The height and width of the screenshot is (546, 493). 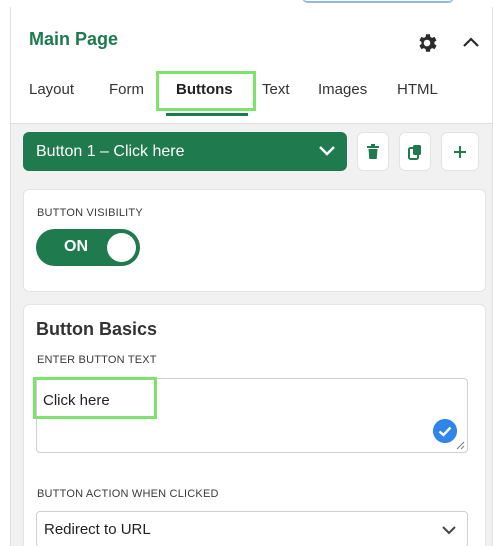 I want to click on button-action-value: Redirect to URL, so click(x=97, y=529).